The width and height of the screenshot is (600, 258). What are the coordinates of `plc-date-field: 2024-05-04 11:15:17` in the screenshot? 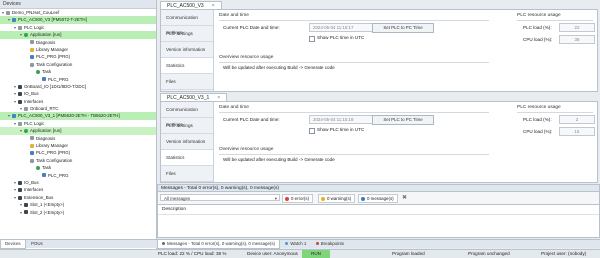 It's located at (341, 27).